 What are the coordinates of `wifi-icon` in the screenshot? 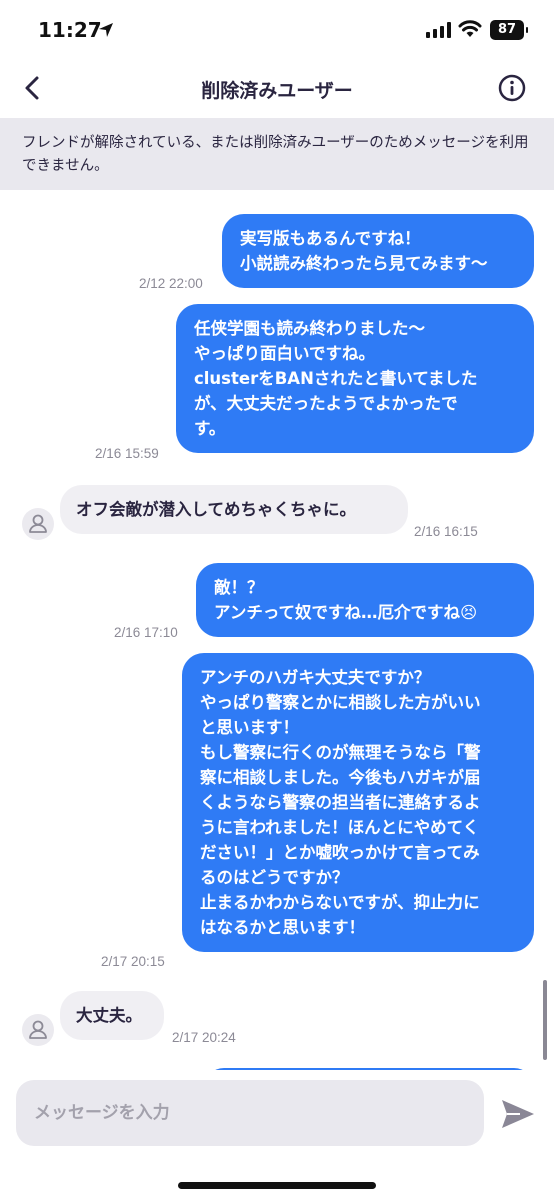 It's located at (470, 28).